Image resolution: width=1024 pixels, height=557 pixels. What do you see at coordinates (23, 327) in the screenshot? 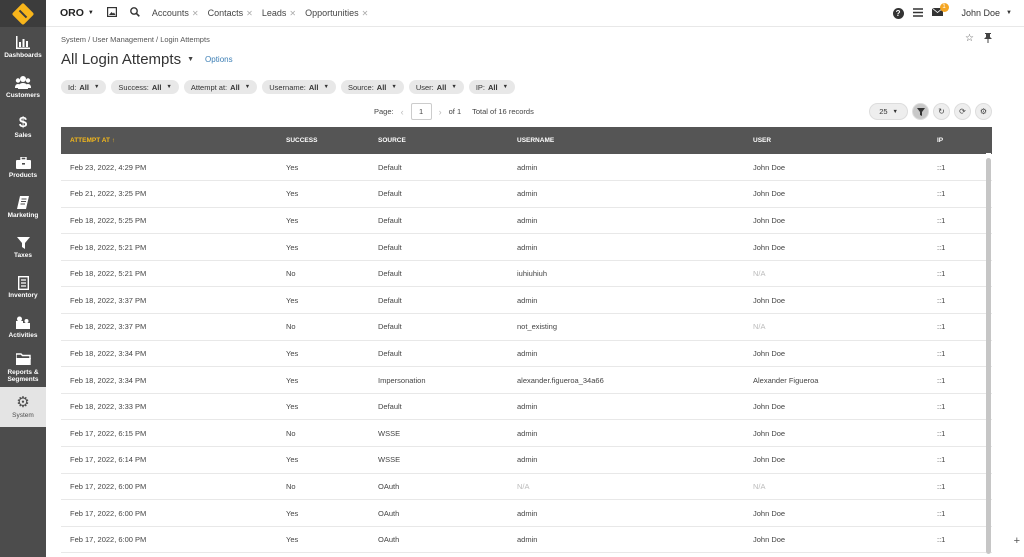
I see `sidebar-item-activities: Activities` at bounding box center [23, 327].